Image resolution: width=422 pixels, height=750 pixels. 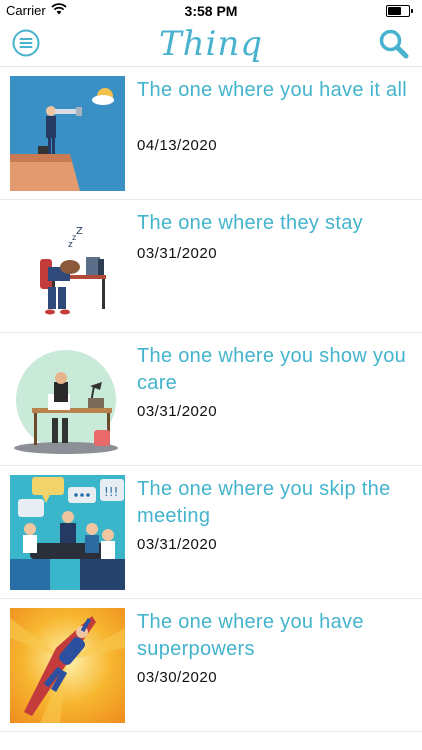 What do you see at coordinates (394, 11) in the screenshot?
I see `battery-fill` at bounding box center [394, 11].